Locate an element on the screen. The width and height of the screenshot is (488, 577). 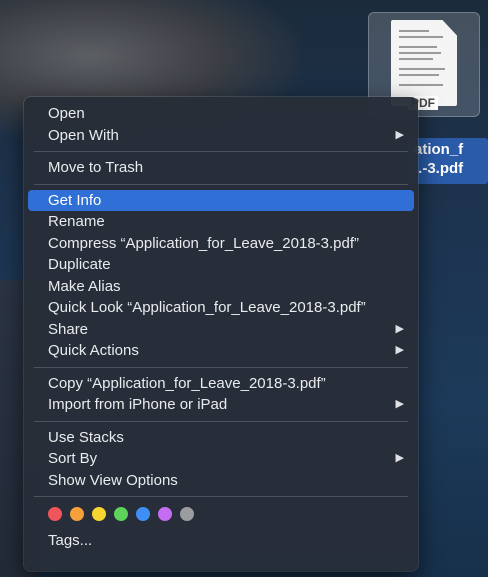
menu-item-open-with: Open With ▶ is located at coordinates (221, 136).